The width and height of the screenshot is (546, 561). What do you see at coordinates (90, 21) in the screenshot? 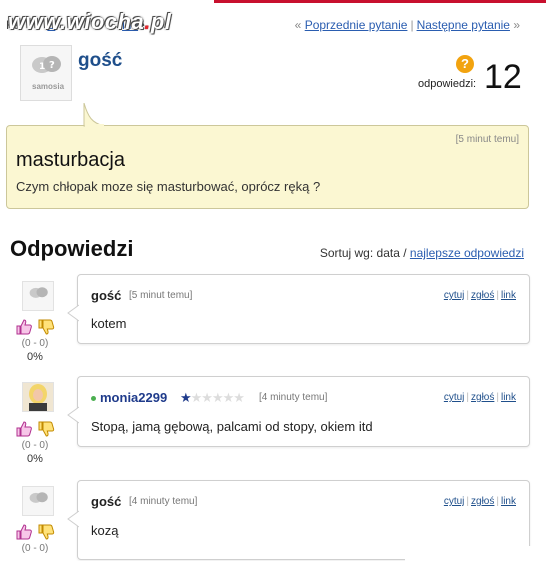
I see `watermark-logo: www.wiocha.pl` at bounding box center [90, 21].